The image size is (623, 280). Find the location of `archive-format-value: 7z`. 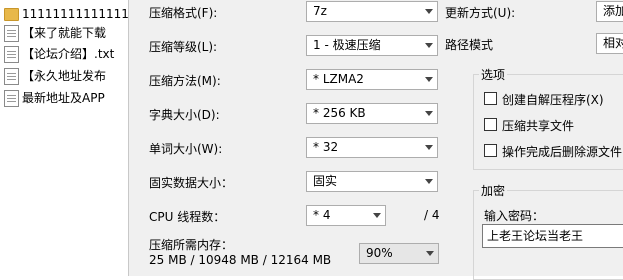

archive-format-value: 7z is located at coordinates (320, 11).